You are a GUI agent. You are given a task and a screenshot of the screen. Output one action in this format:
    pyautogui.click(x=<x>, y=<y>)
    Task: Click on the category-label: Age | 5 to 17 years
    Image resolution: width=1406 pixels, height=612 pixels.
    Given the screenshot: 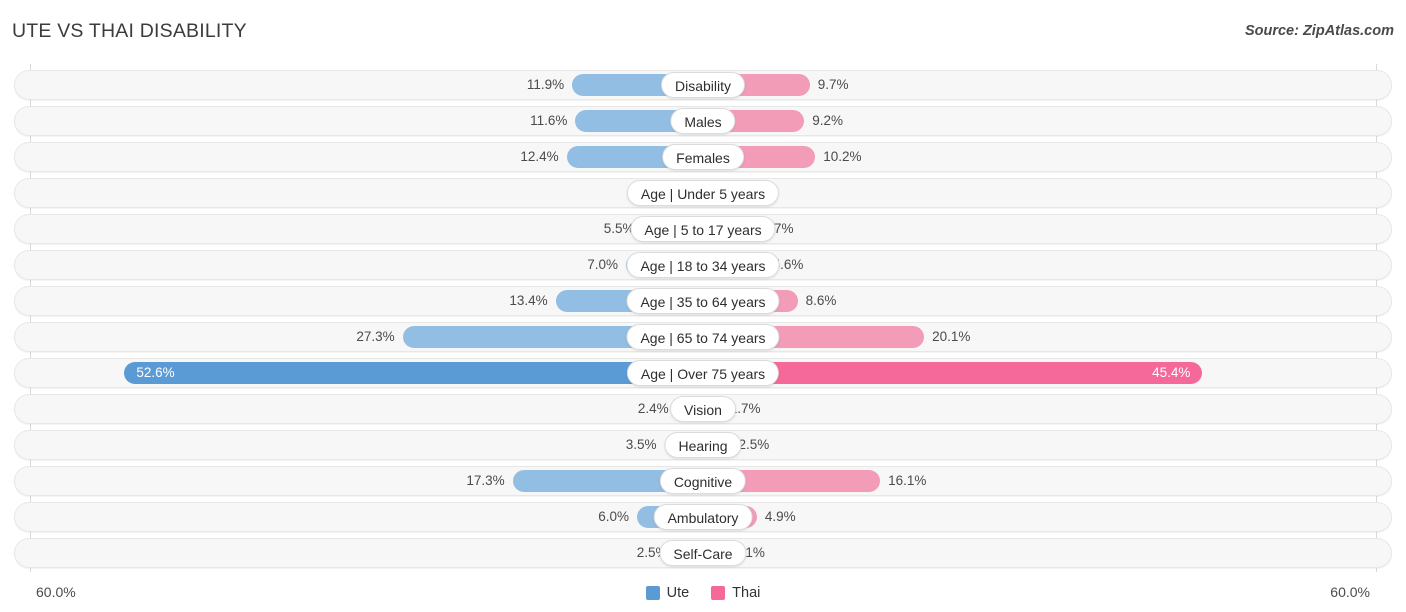 What is the action you would take?
    pyautogui.click(x=703, y=229)
    